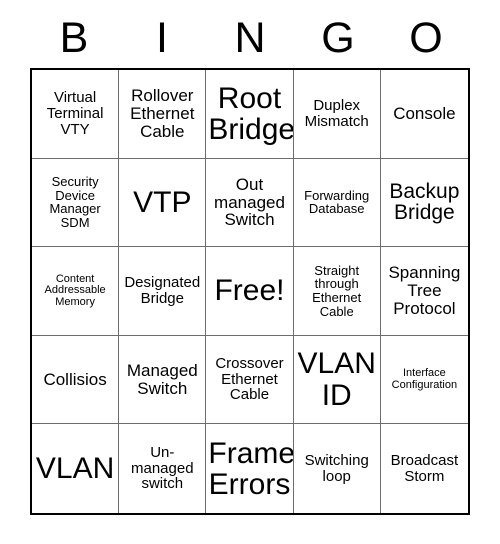 This screenshot has height=544, width=500. I want to click on bingo-cell-label: Backup Bridge, so click(424, 202).